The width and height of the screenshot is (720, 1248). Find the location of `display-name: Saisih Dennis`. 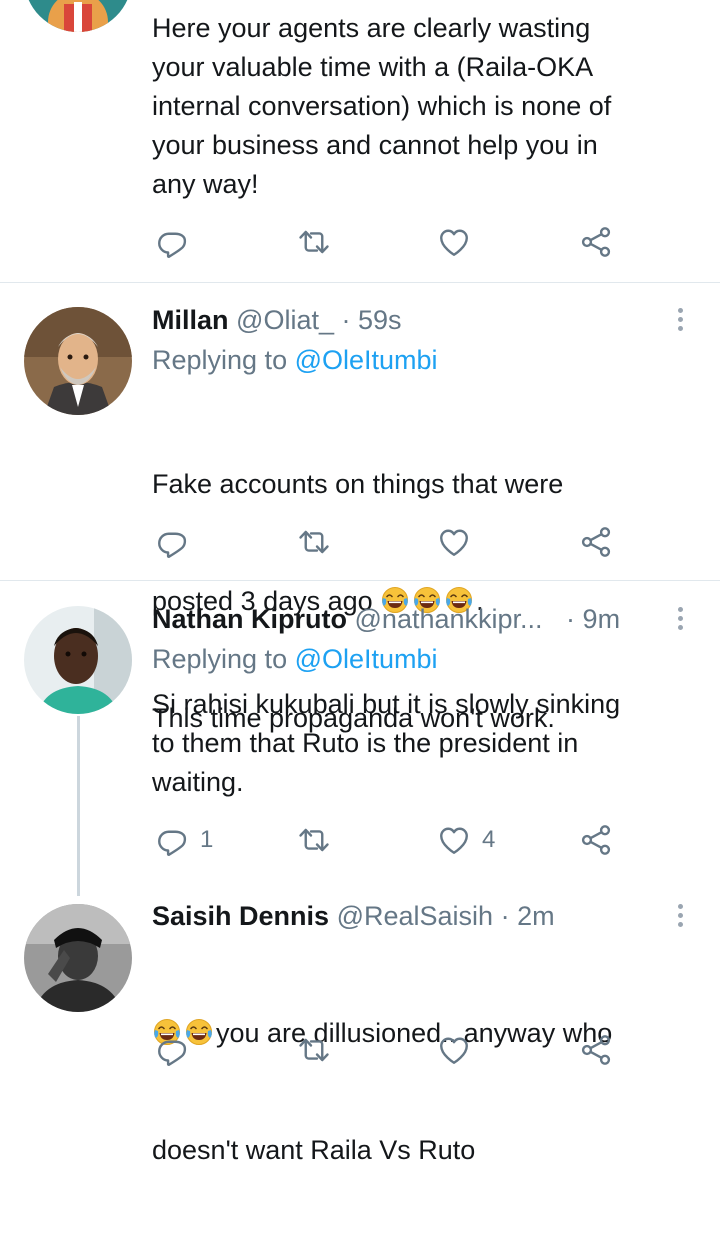

display-name: Saisih Dennis is located at coordinates (240, 916).